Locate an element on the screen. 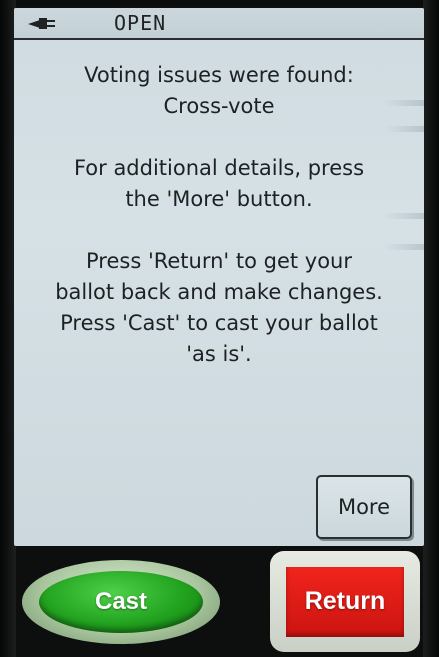  message-line: Press 'Cast' to cast your ballot is located at coordinates (219, 323).